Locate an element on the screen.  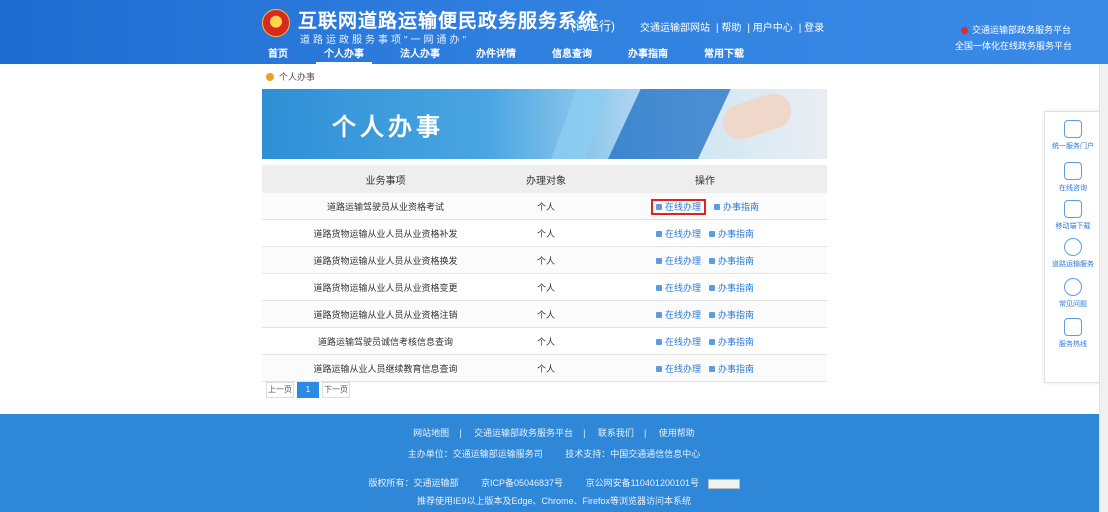
float-item: 常见问题 is located at coordinates (1073, 293).